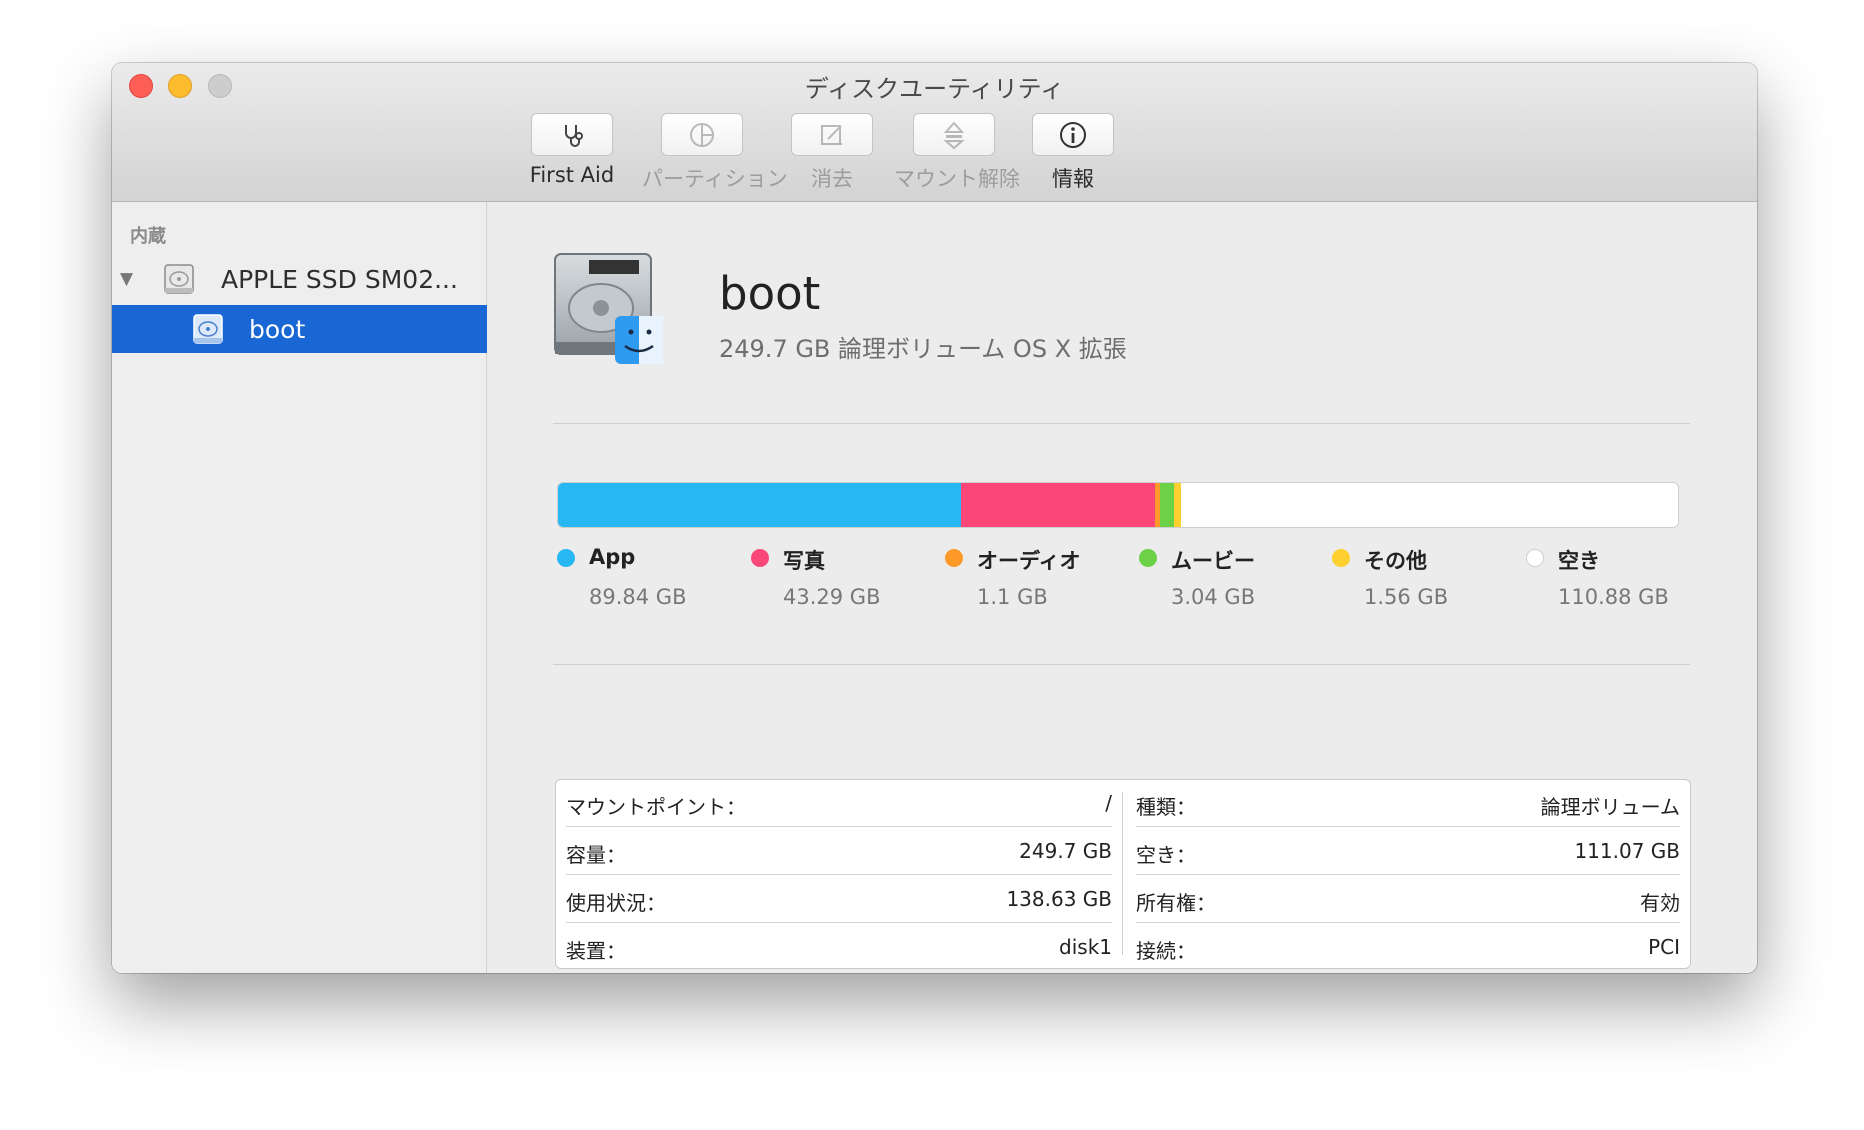 The height and width of the screenshot is (1130, 1864). What do you see at coordinates (1406, 597) in the screenshot?
I see `legend-size-other: 1.56 GB` at bounding box center [1406, 597].